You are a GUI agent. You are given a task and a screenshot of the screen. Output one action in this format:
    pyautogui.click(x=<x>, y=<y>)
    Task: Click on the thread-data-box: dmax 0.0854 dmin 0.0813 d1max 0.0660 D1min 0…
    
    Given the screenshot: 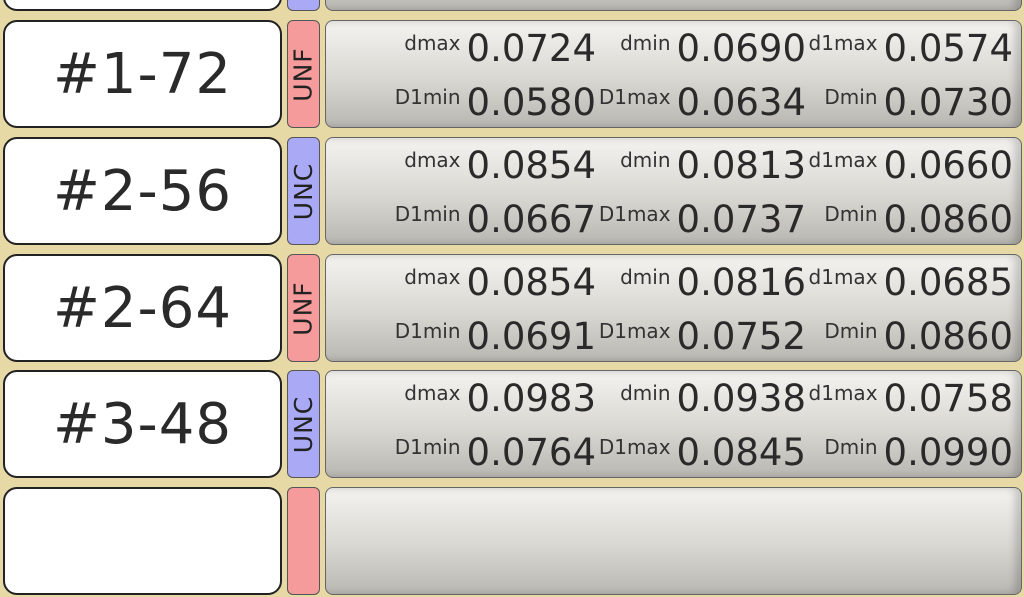 What is the action you would take?
    pyautogui.click(x=673, y=191)
    